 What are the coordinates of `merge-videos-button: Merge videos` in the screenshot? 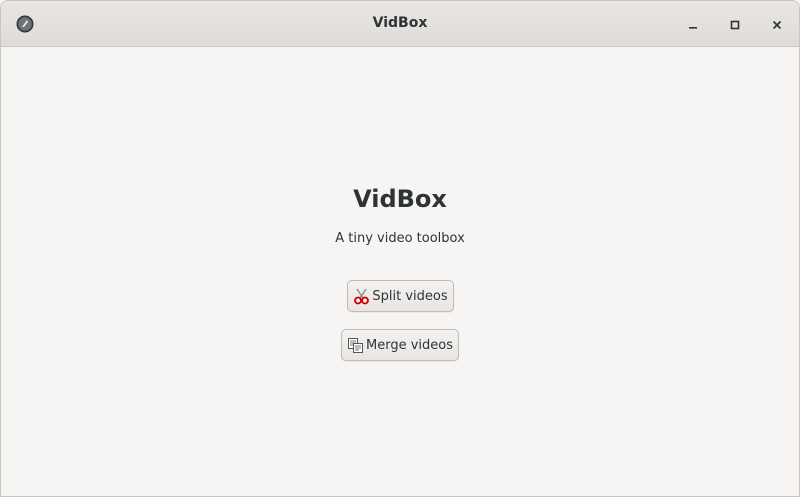 It's located at (400, 345).